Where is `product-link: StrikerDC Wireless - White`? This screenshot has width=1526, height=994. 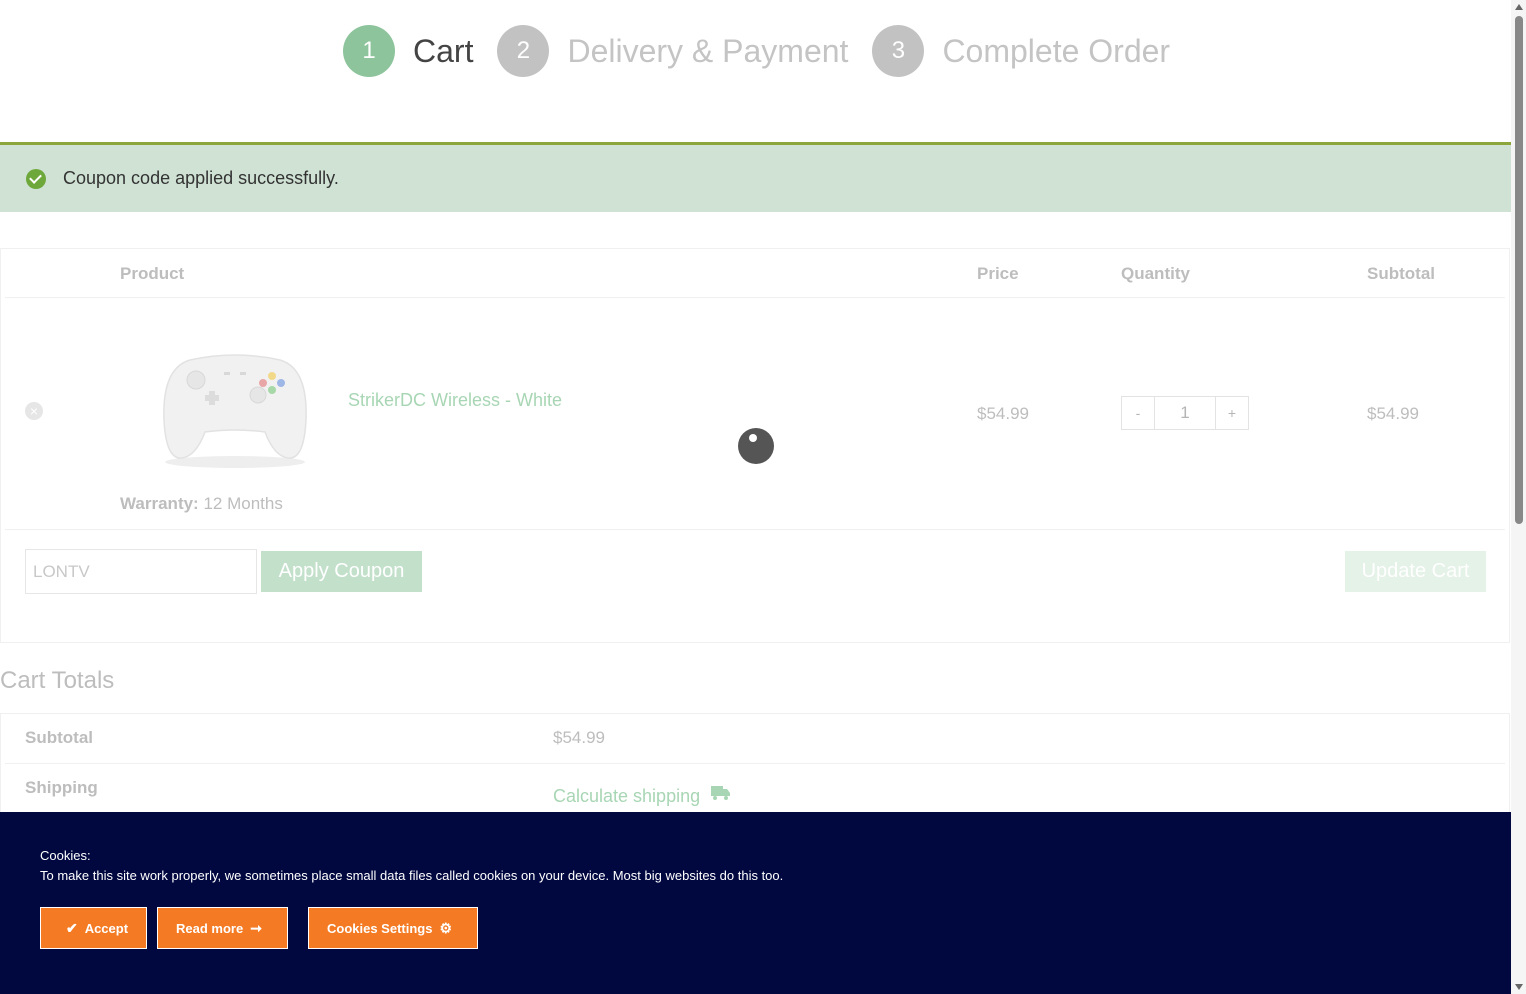 product-link: StrikerDC Wireless - White is located at coordinates (455, 400).